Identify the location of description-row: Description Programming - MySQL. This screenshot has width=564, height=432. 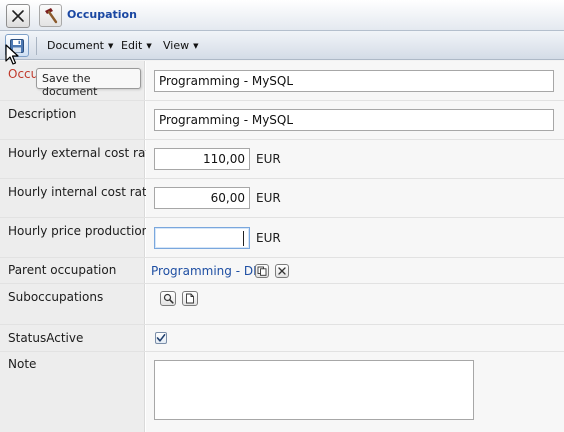
(282, 120).